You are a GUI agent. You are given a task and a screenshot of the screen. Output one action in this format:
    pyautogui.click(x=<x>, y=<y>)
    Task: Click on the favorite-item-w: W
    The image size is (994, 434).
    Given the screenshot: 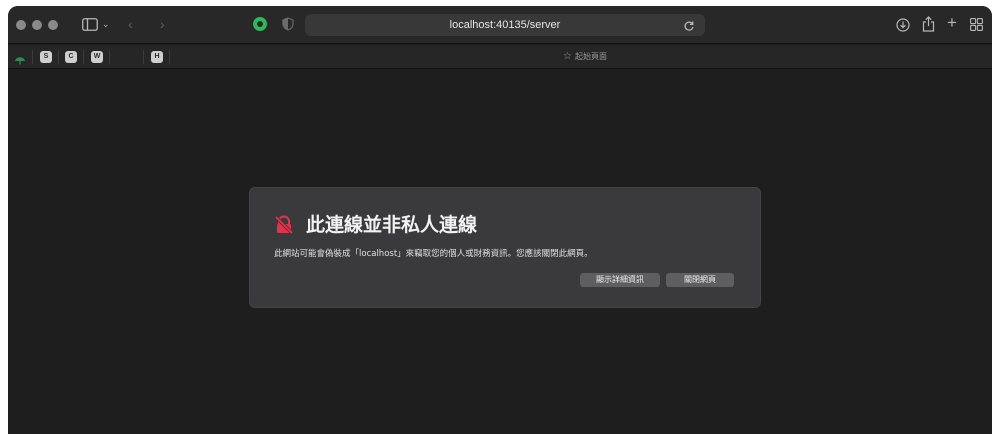 What is the action you would take?
    pyautogui.click(x=97, y=57)
    